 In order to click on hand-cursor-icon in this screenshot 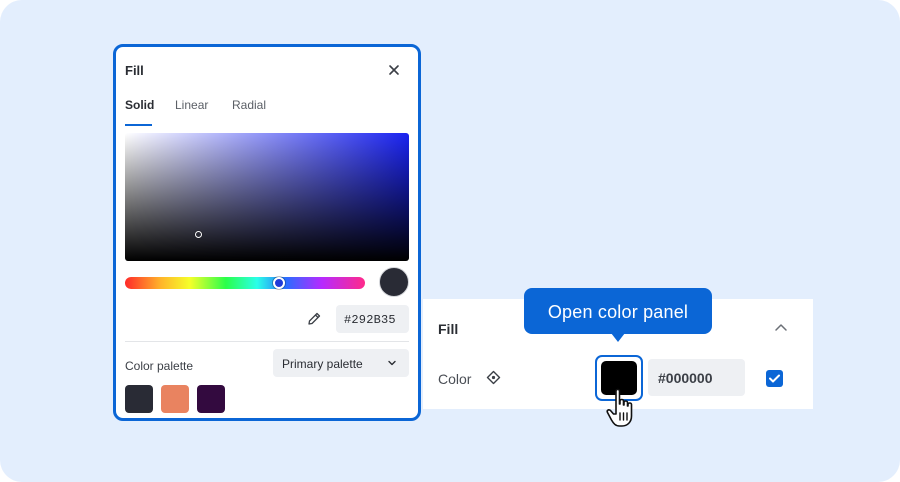, I will do `click(619, 407)`.